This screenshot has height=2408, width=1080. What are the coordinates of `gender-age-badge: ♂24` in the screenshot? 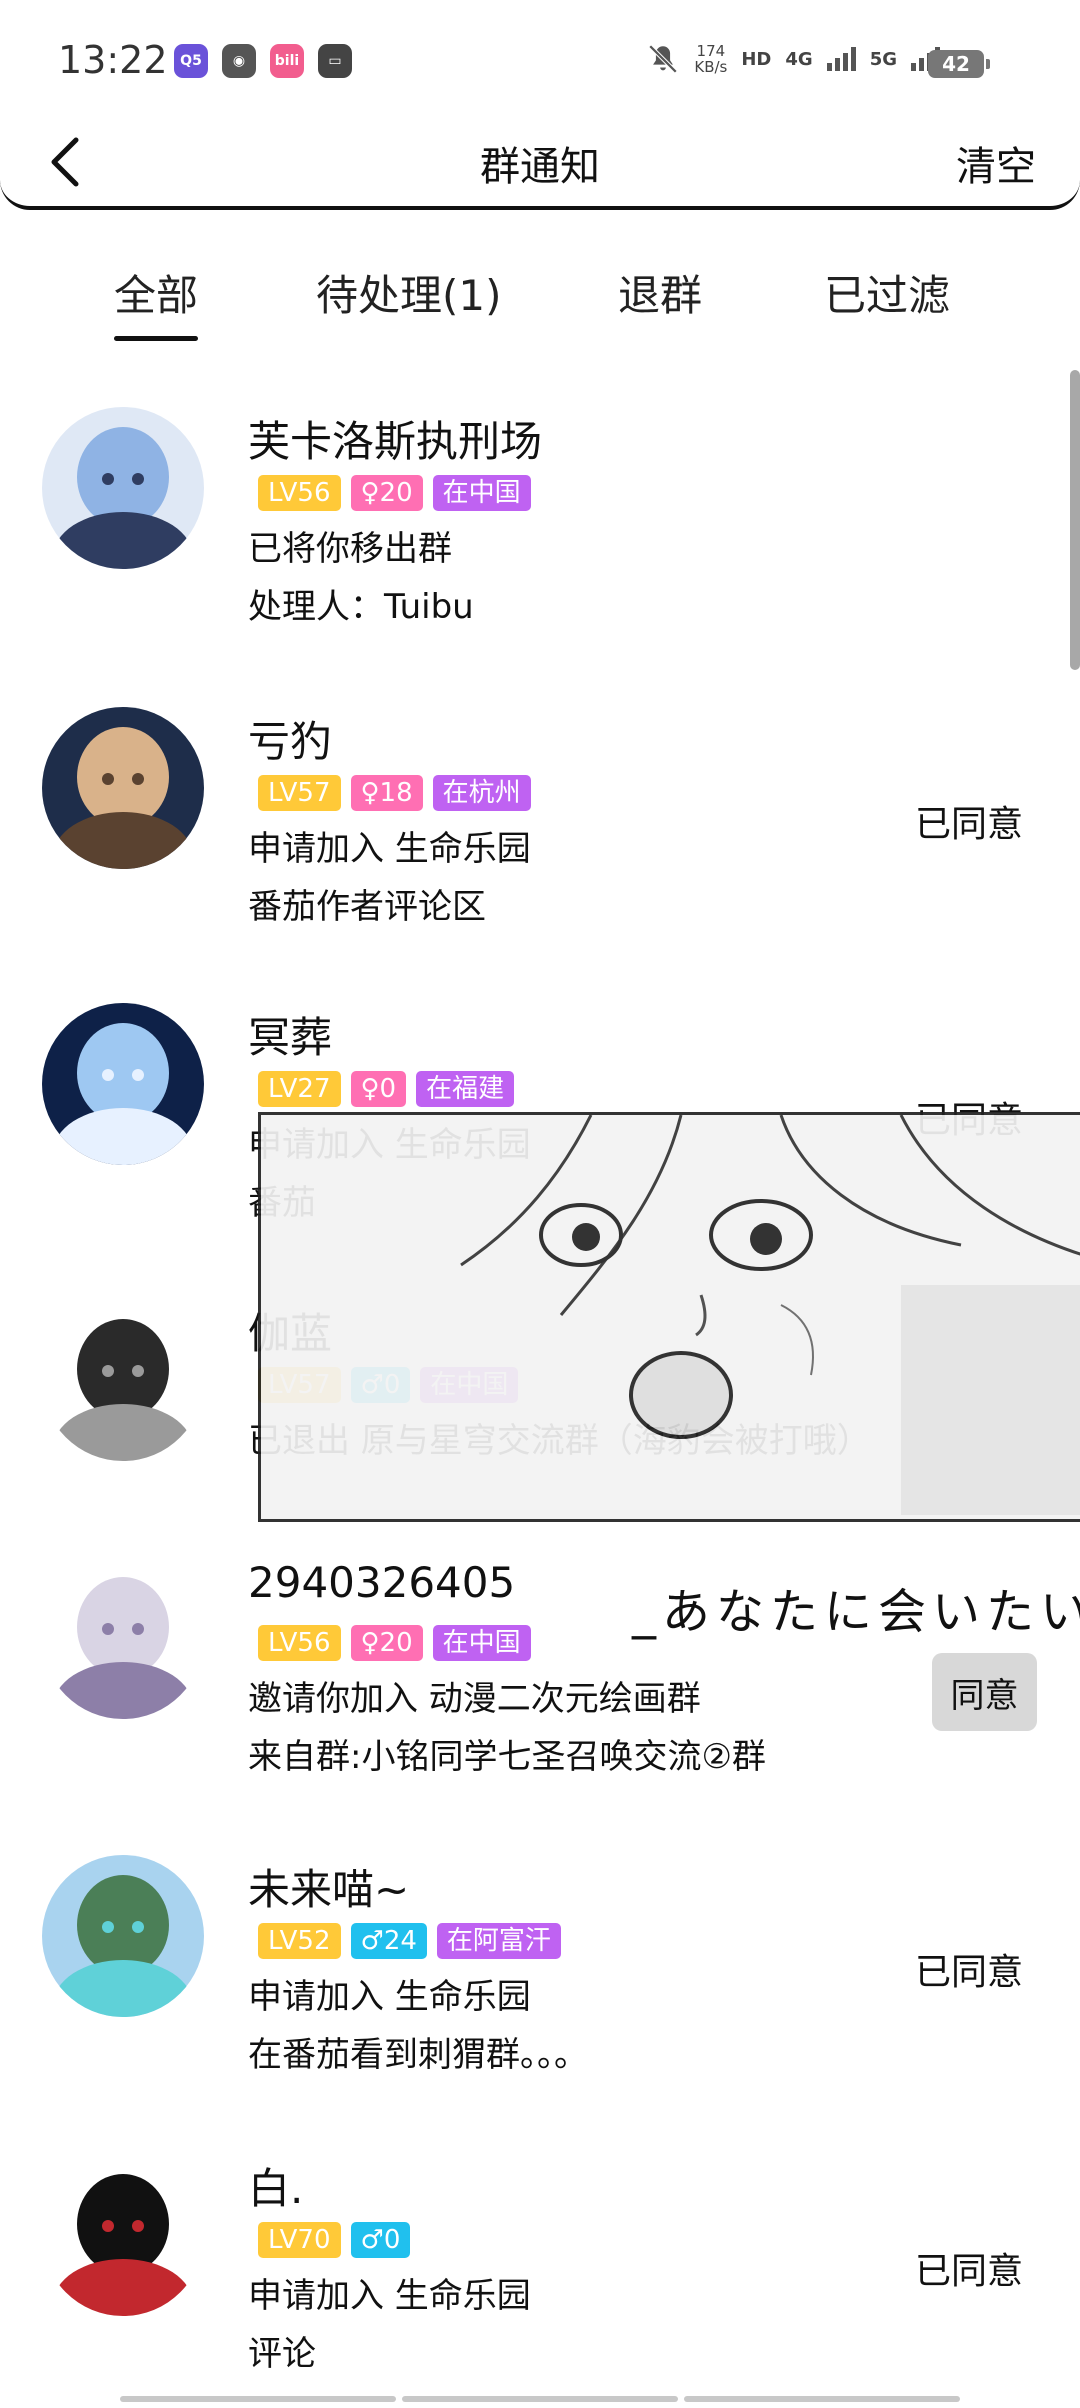 It's located at (388, 1941).